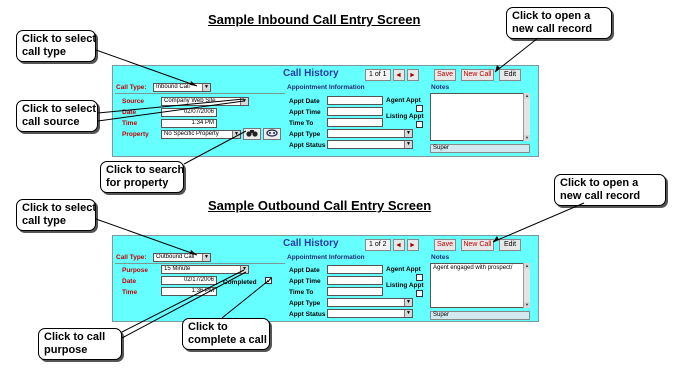 The image size is (674, 368). Describe the element at coordinates (320, 205) in the screenshot. I see `outbound-heading: Sample Outbound Call Entry Screen` at that location.